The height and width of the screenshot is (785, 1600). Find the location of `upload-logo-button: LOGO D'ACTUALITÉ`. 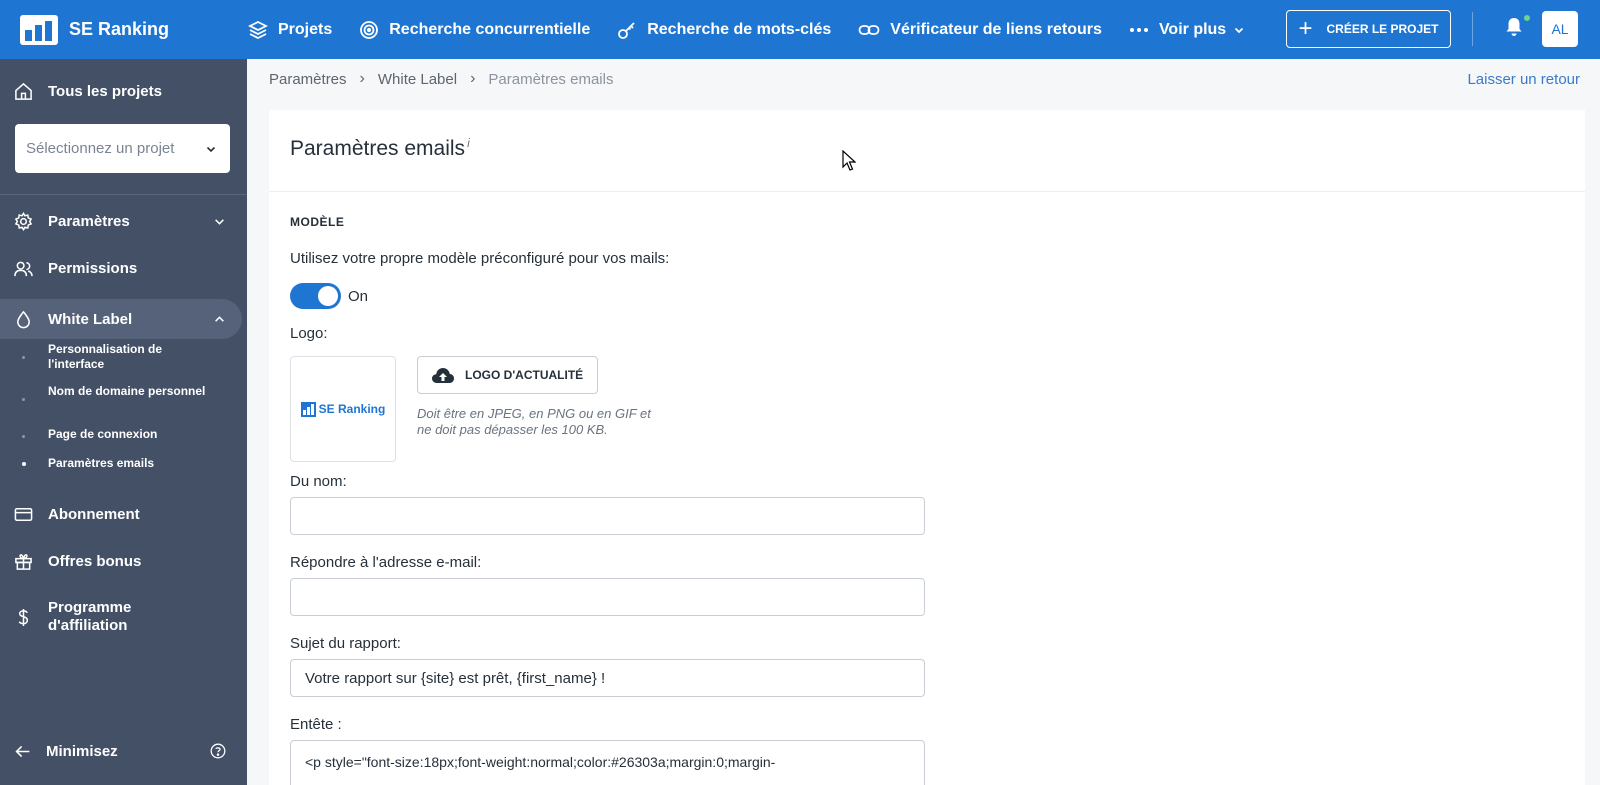

upload-logo-button: LOGO D'ACTUALITÉ is located at coordinates (507, 375).